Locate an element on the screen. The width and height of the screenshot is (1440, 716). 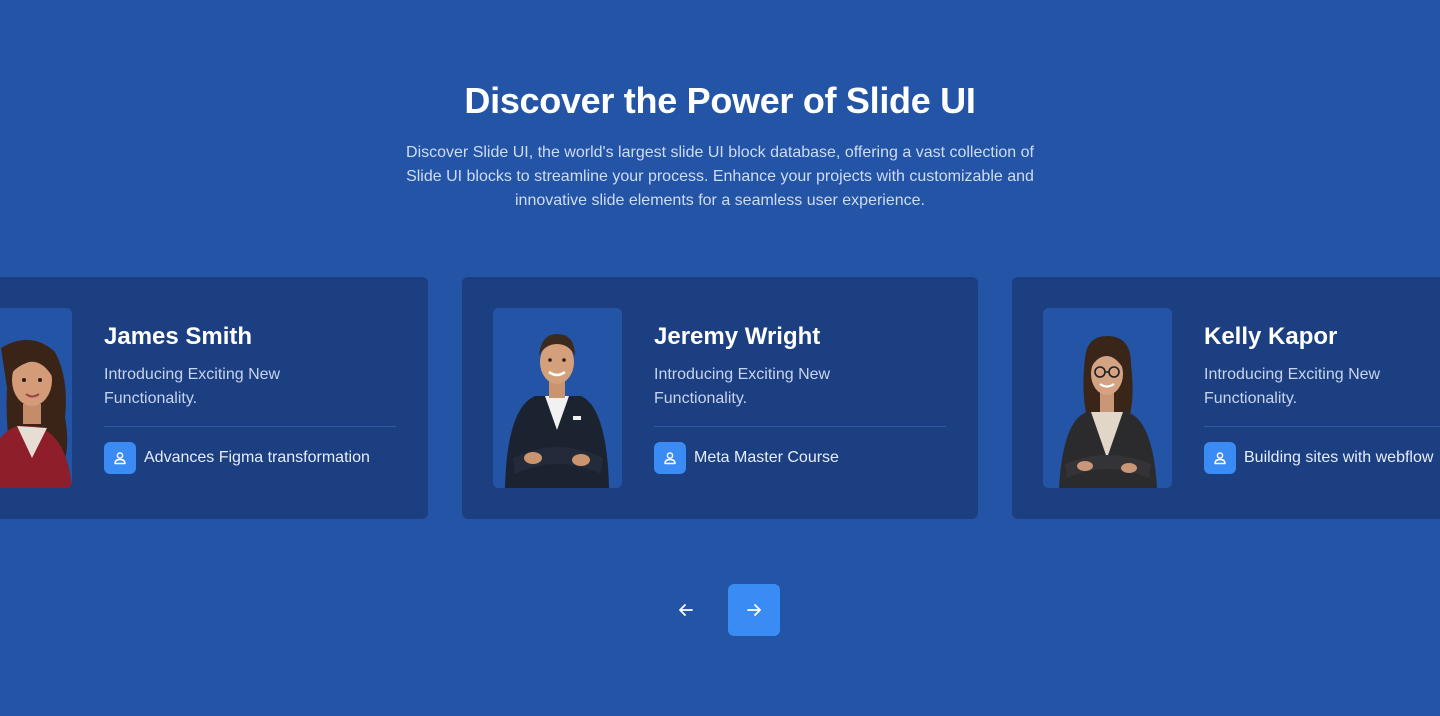
prev-button is located at coordinates (686, 610).